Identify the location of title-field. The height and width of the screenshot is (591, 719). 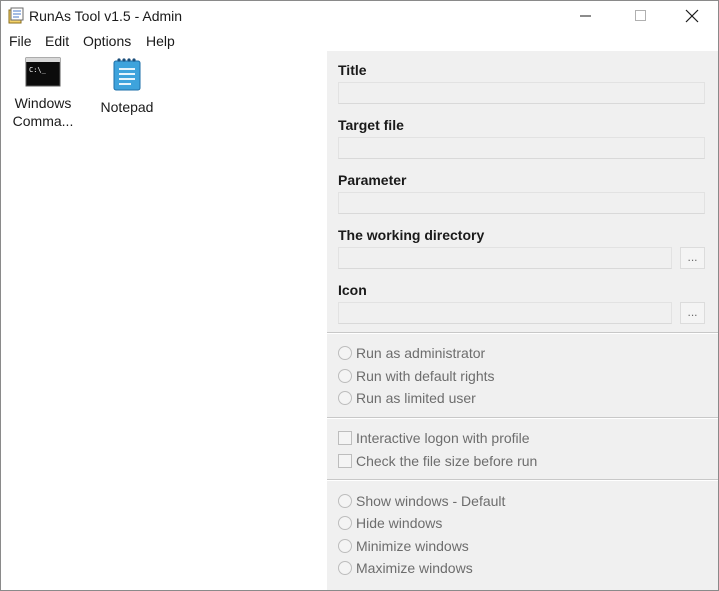
(521, 93).